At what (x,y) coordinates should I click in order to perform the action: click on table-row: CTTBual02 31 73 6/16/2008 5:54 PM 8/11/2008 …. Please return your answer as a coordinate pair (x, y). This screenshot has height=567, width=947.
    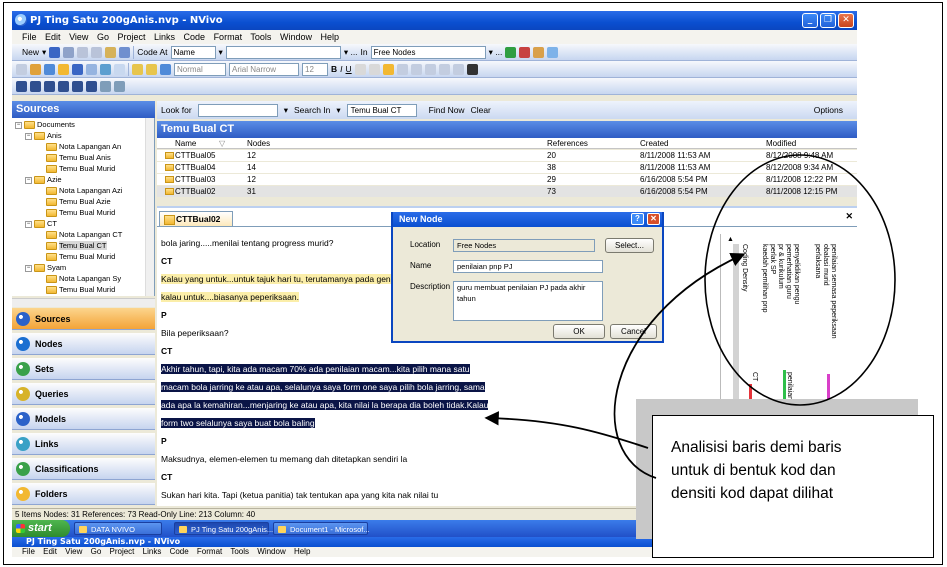
    Looking at the image, I should click on (507, 191).